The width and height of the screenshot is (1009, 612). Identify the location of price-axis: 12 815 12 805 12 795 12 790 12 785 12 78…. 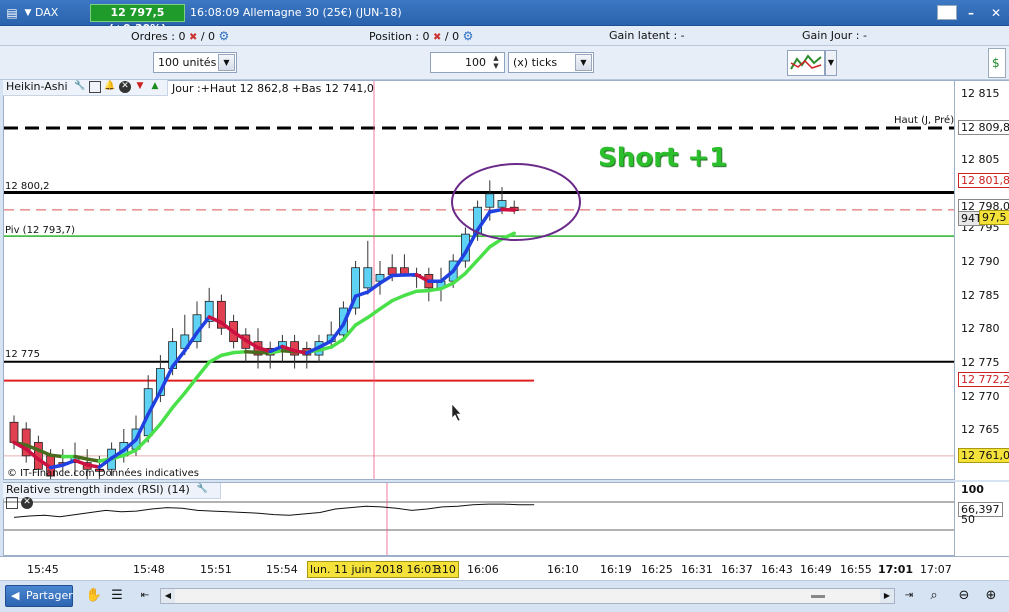
(982, 280).